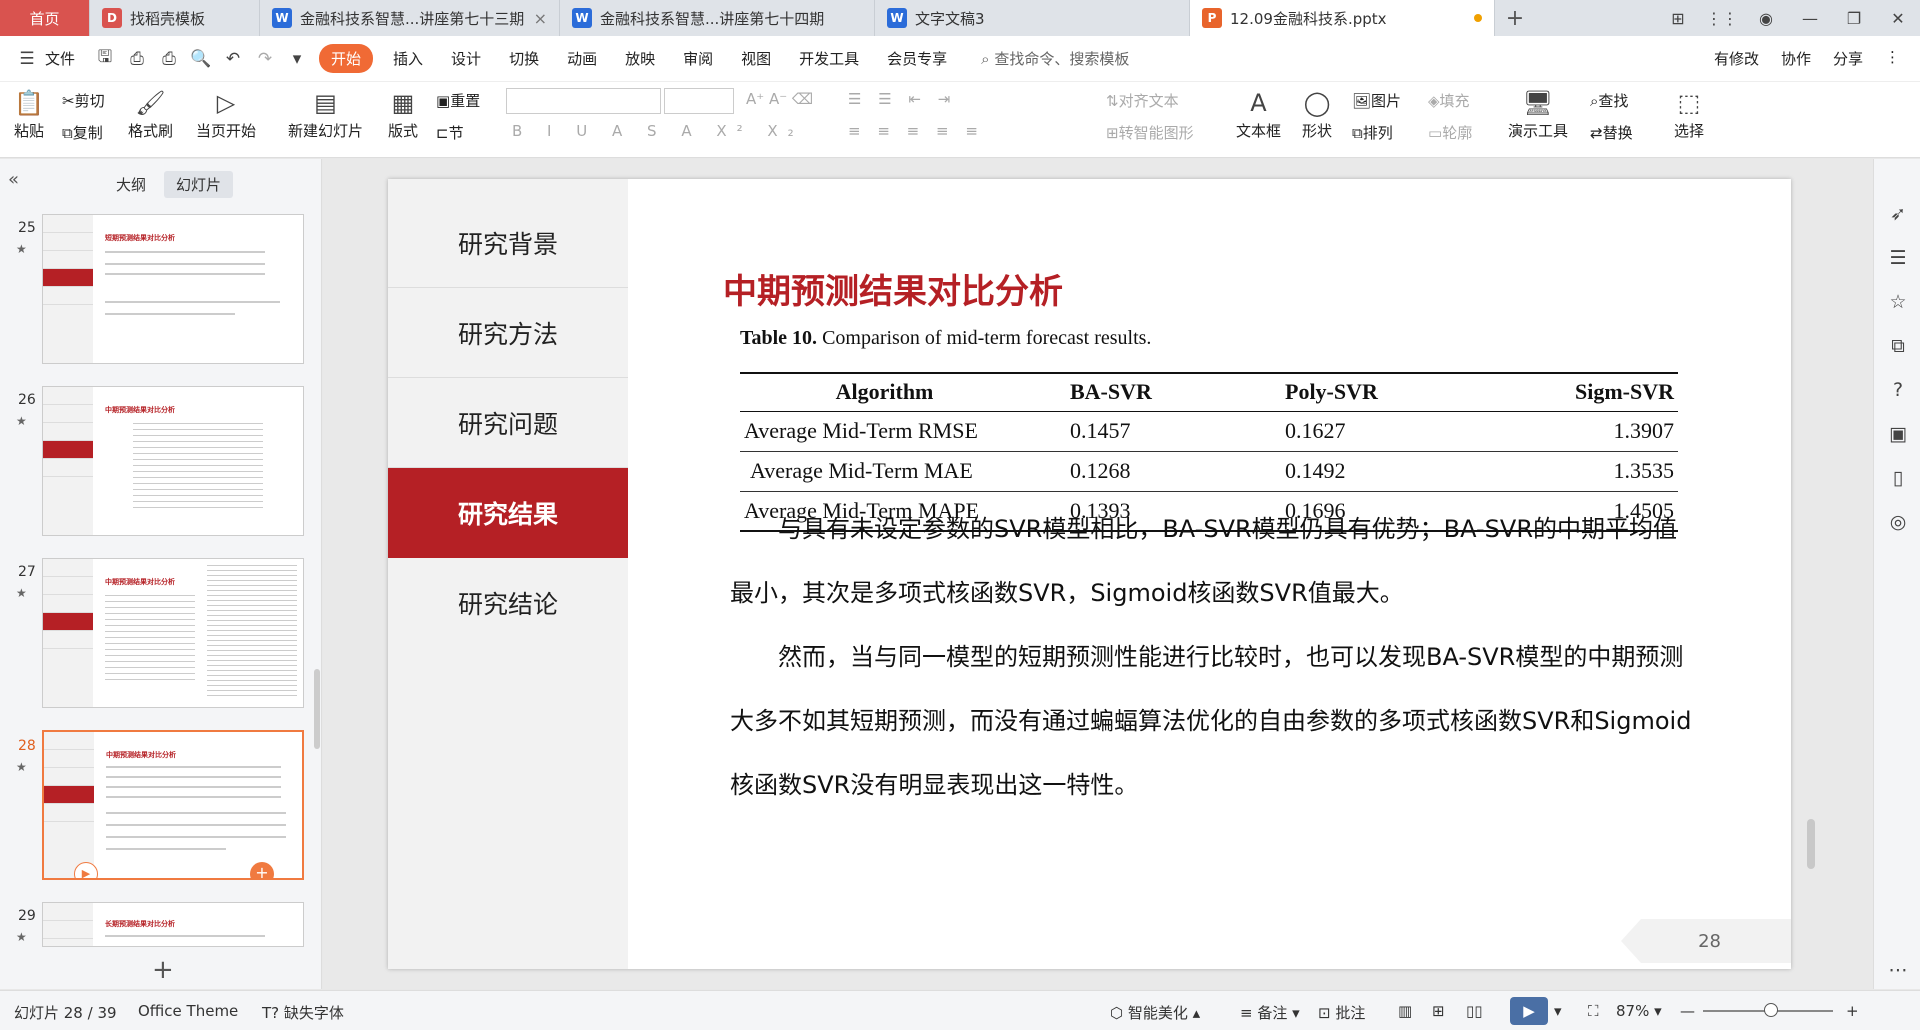  What do you see at coordinates (1593, 1011) in the screenshot?
I see `fit-window-icon: ⛶` at bounding box center [1593, 1011].